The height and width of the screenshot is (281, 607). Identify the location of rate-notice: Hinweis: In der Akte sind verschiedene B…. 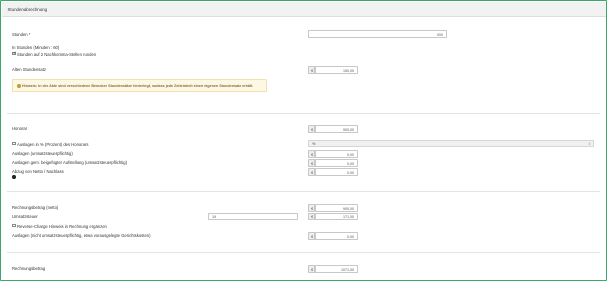
(139, 85).